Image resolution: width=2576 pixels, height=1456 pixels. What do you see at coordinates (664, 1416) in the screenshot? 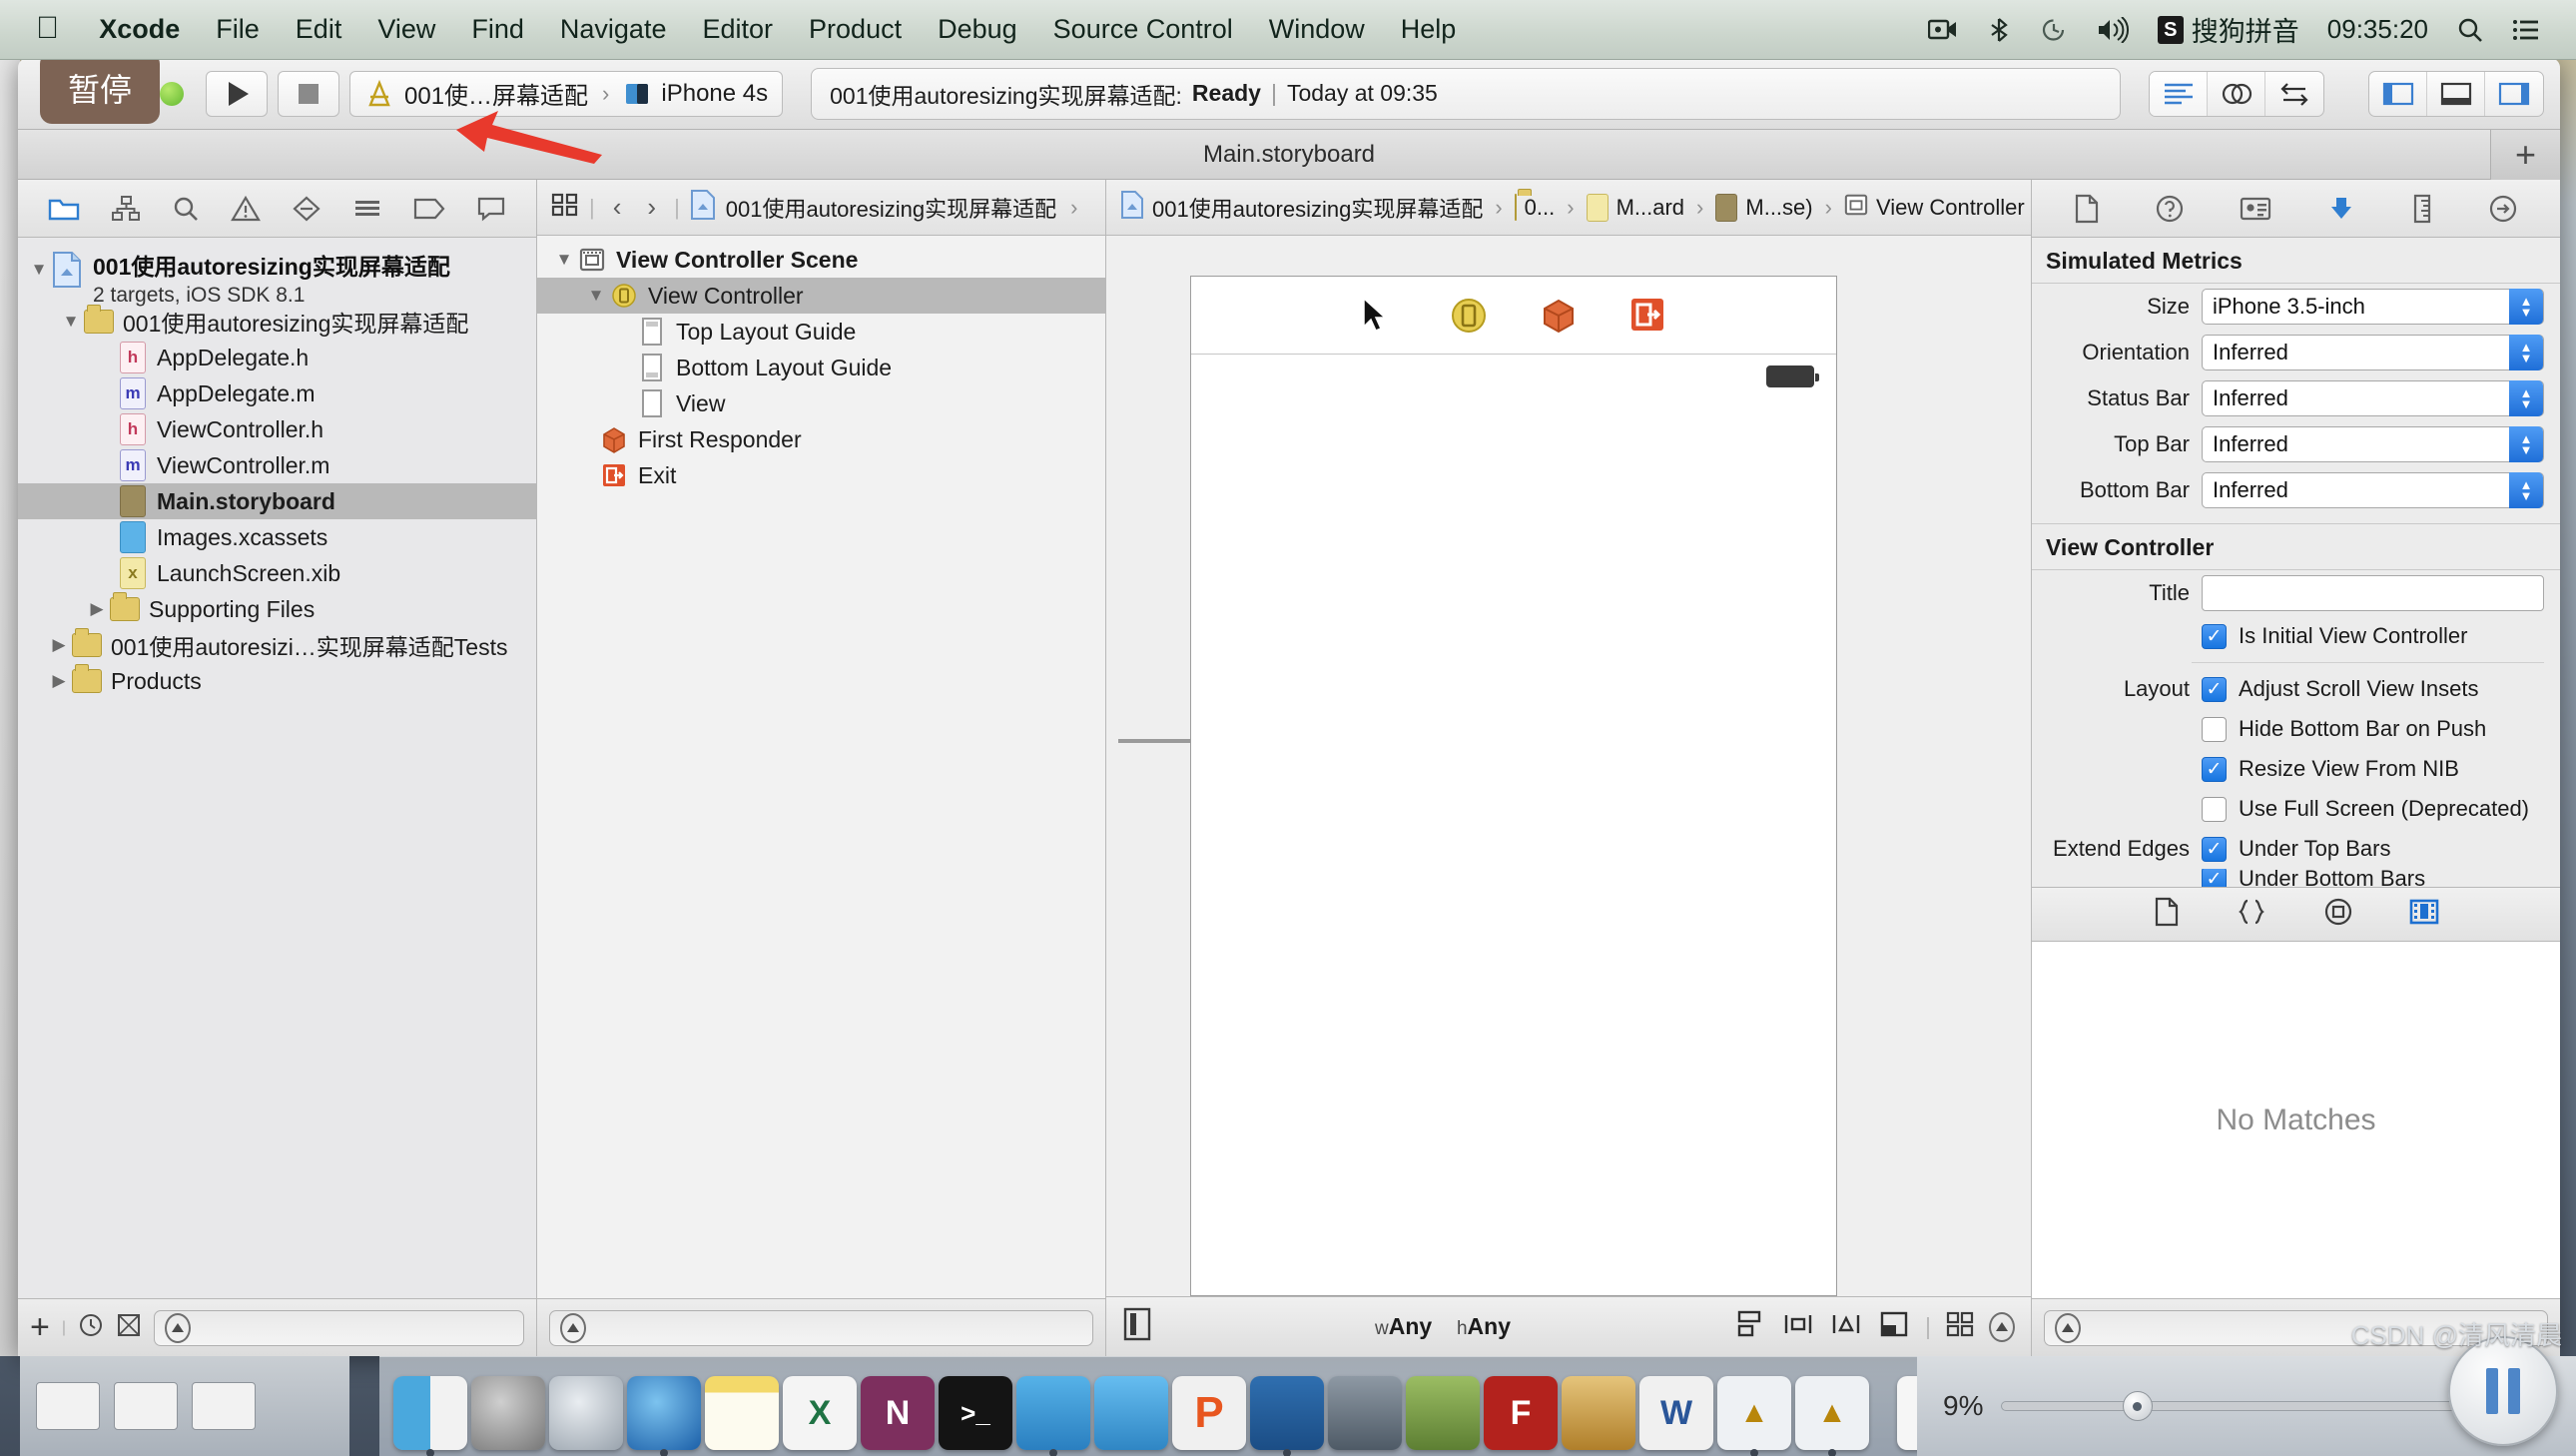
I see `safari-icon` at bounding box center [664, 1416].